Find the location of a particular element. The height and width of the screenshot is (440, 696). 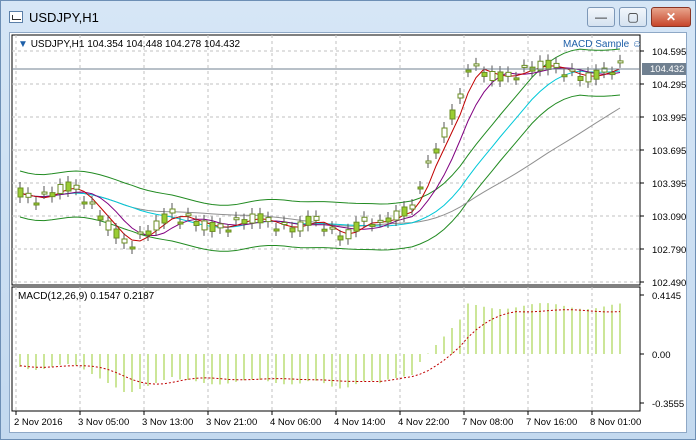

time-tick-label: 3 Nov 05:00 is located at coordinates (103, 422).